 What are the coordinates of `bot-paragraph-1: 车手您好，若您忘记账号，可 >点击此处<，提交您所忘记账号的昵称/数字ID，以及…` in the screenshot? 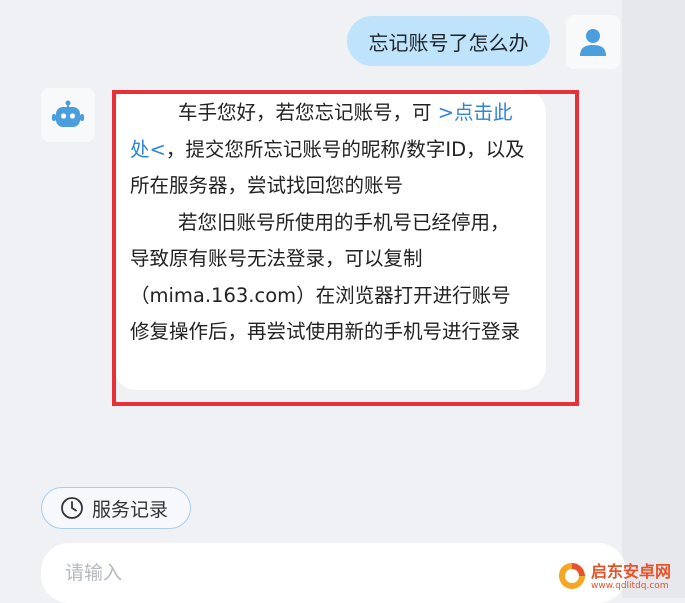 It's located at (327, 149).